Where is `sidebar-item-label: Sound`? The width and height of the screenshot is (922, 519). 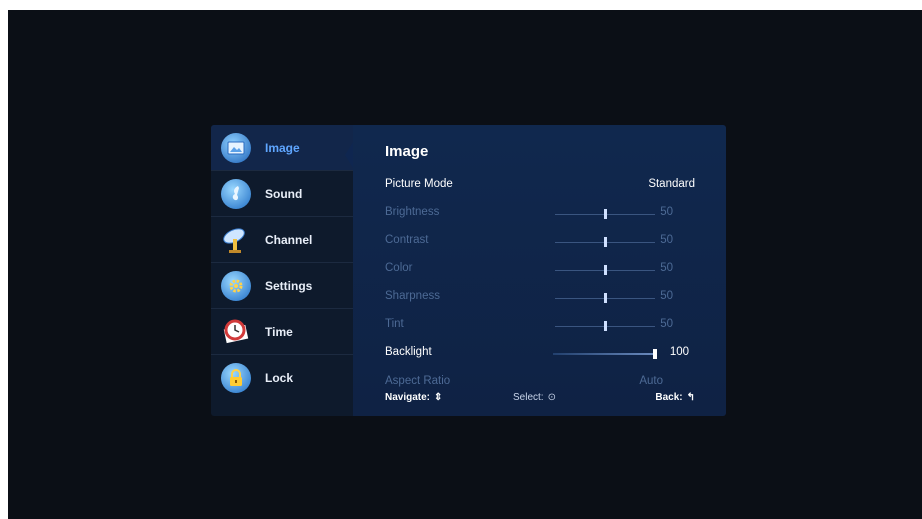 sidebar-item-label: Sound is located at coordinates (284, 193).